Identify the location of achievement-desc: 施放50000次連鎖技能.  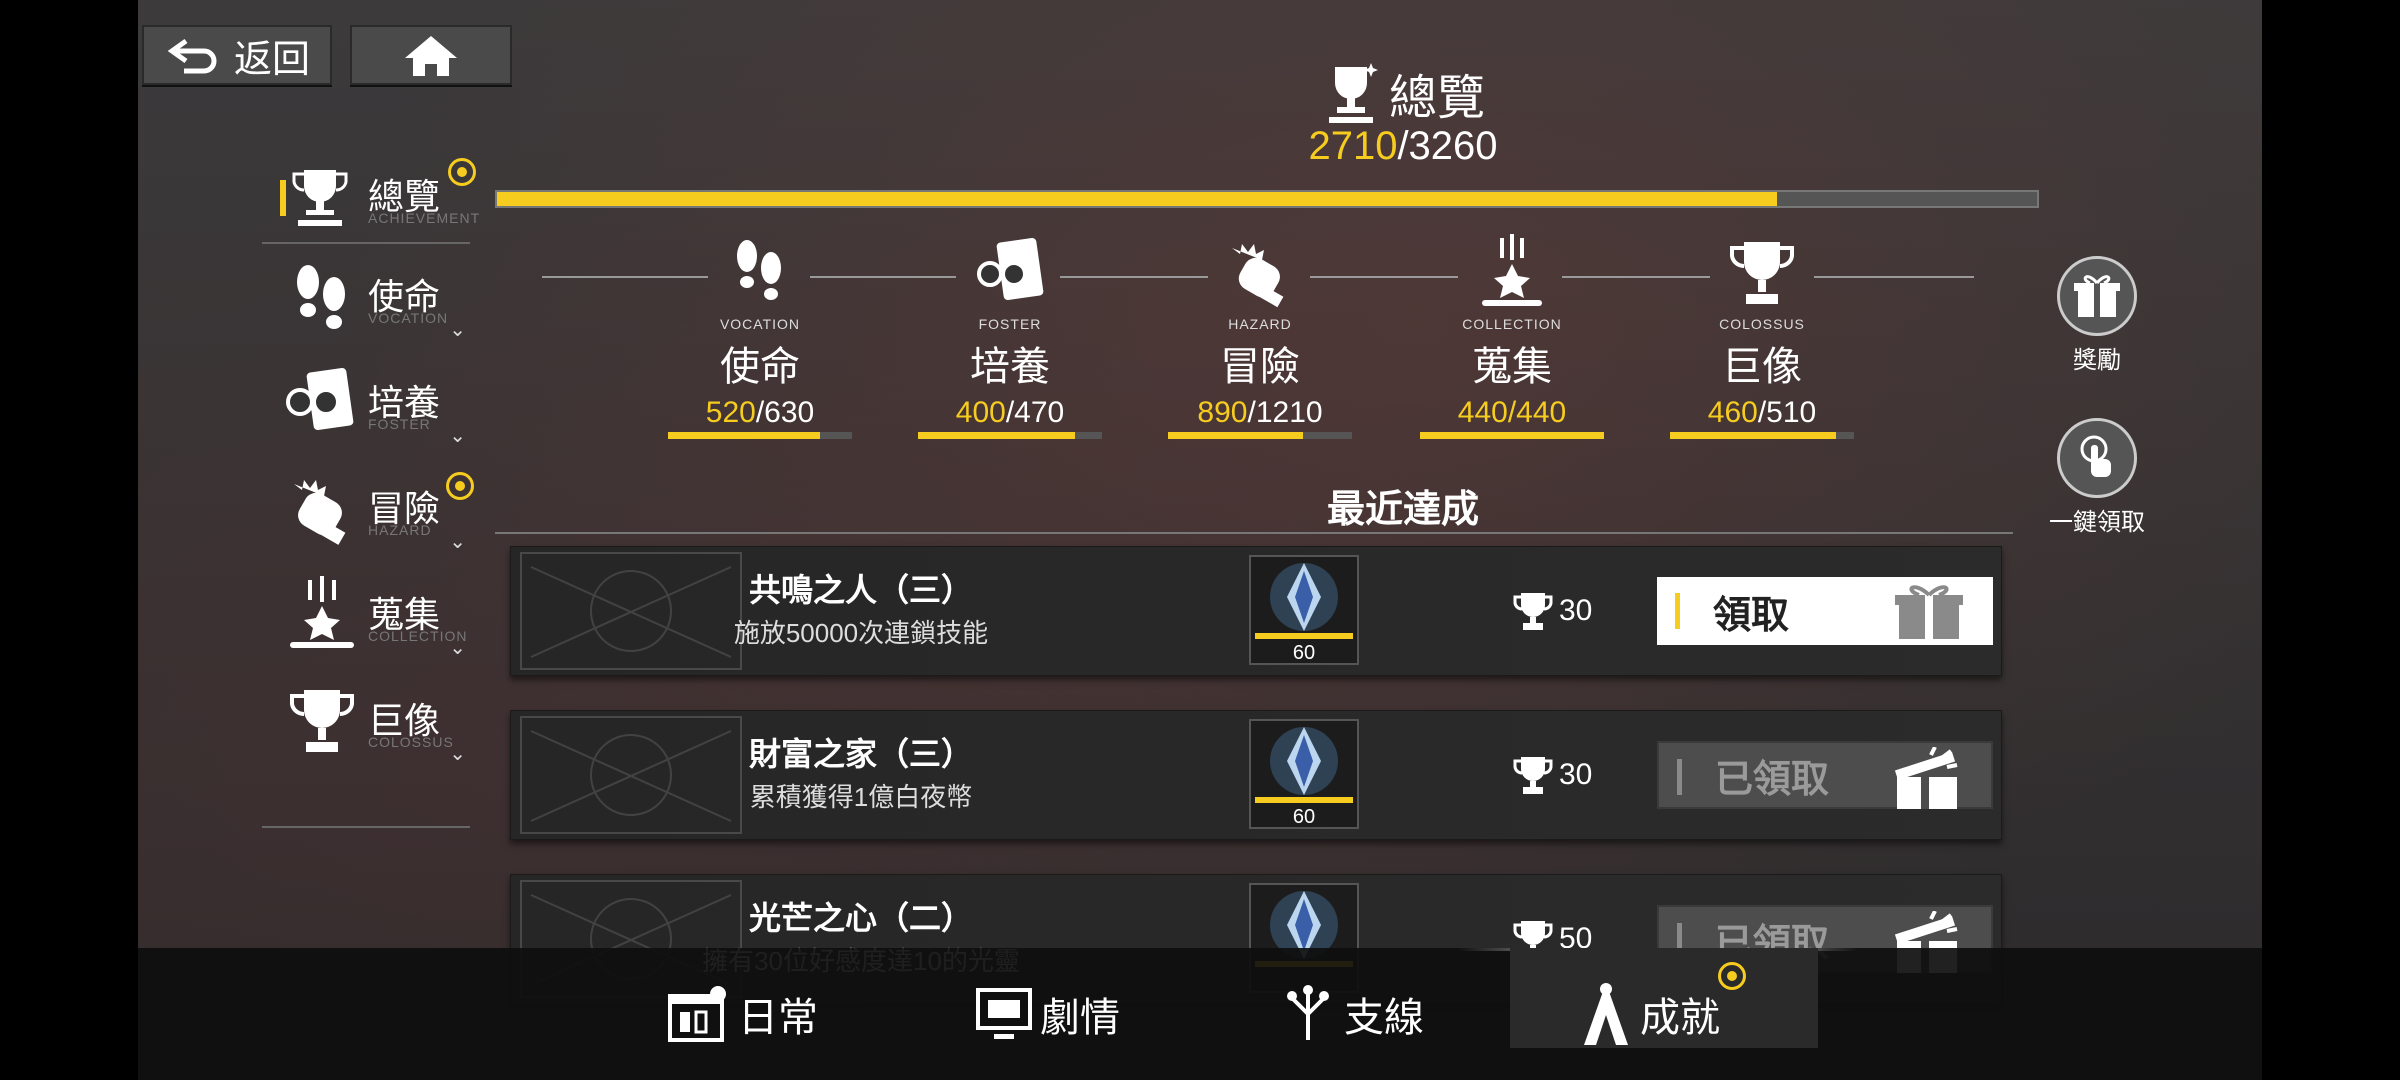
(861, 633).